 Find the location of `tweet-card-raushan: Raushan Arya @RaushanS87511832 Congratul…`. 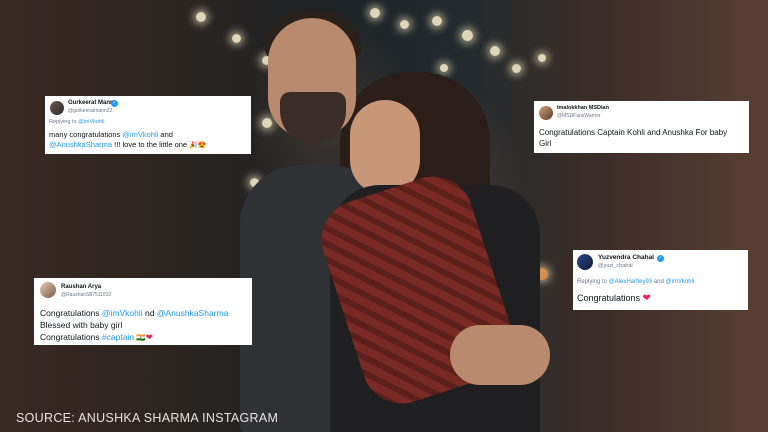

tweet-card-raushan: Raushan Arya @RaushanS87511832 Congratul… is located at coordinates (143, 311).